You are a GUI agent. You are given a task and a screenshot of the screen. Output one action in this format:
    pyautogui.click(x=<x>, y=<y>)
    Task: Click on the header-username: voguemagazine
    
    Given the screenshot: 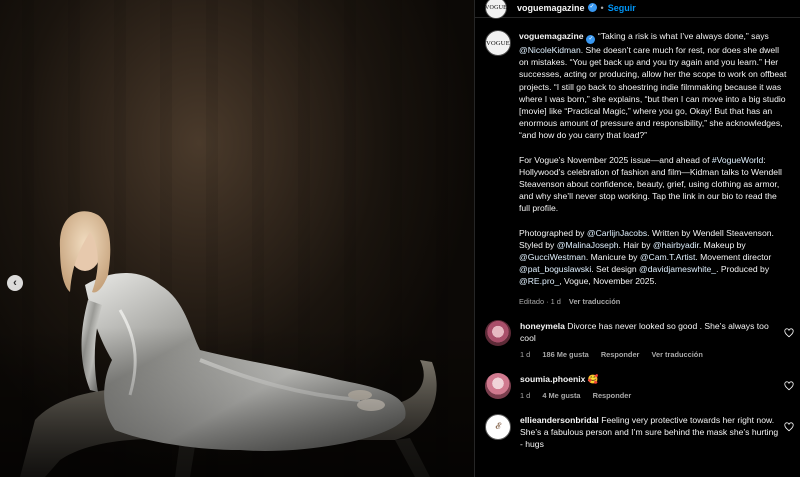 What is the action you would take?
    pyautogui.click(x=551, y=8)
    